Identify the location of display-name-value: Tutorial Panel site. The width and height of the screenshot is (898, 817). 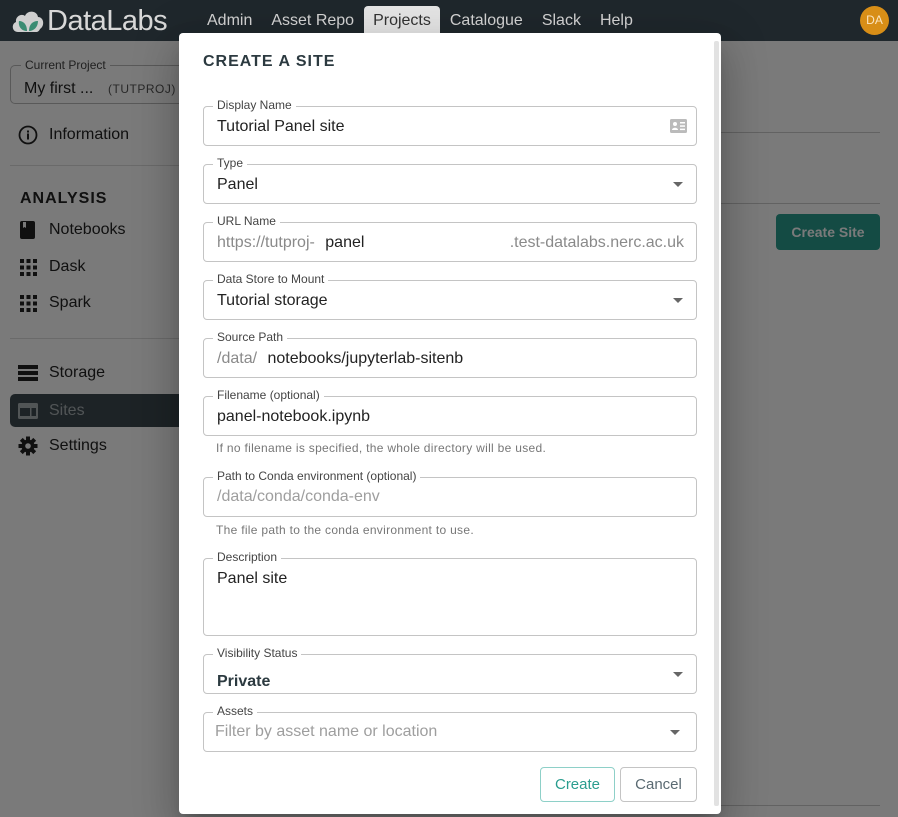
(281, 126).